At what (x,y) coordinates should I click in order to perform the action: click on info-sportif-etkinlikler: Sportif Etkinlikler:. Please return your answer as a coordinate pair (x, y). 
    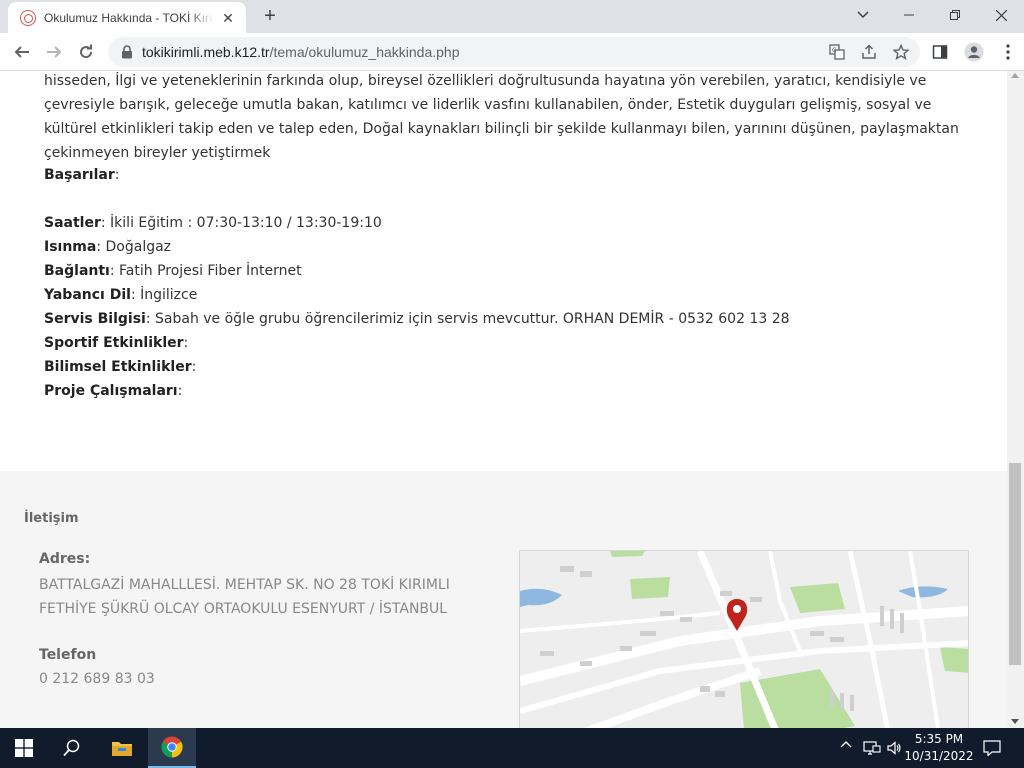
    Looking at the image, I should click on (116, 343).